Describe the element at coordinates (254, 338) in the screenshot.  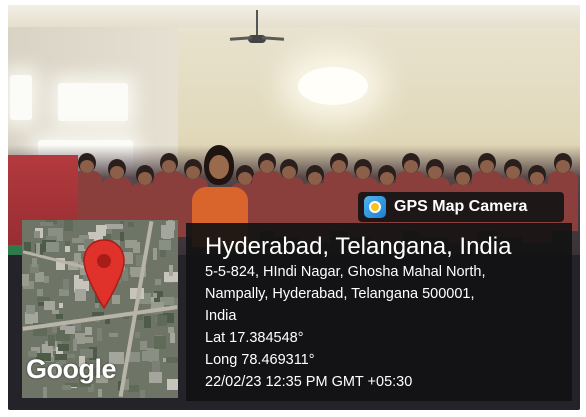
I see `latitude: Lat 17.384548°` at that location.